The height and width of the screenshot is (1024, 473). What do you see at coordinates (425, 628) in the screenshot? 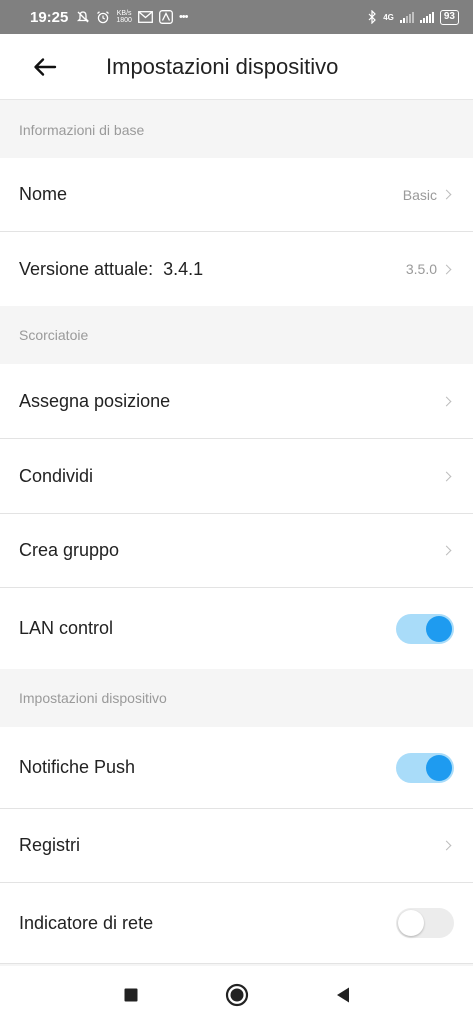
I see `lan-control-toggle` at bounding box center [425, 628].